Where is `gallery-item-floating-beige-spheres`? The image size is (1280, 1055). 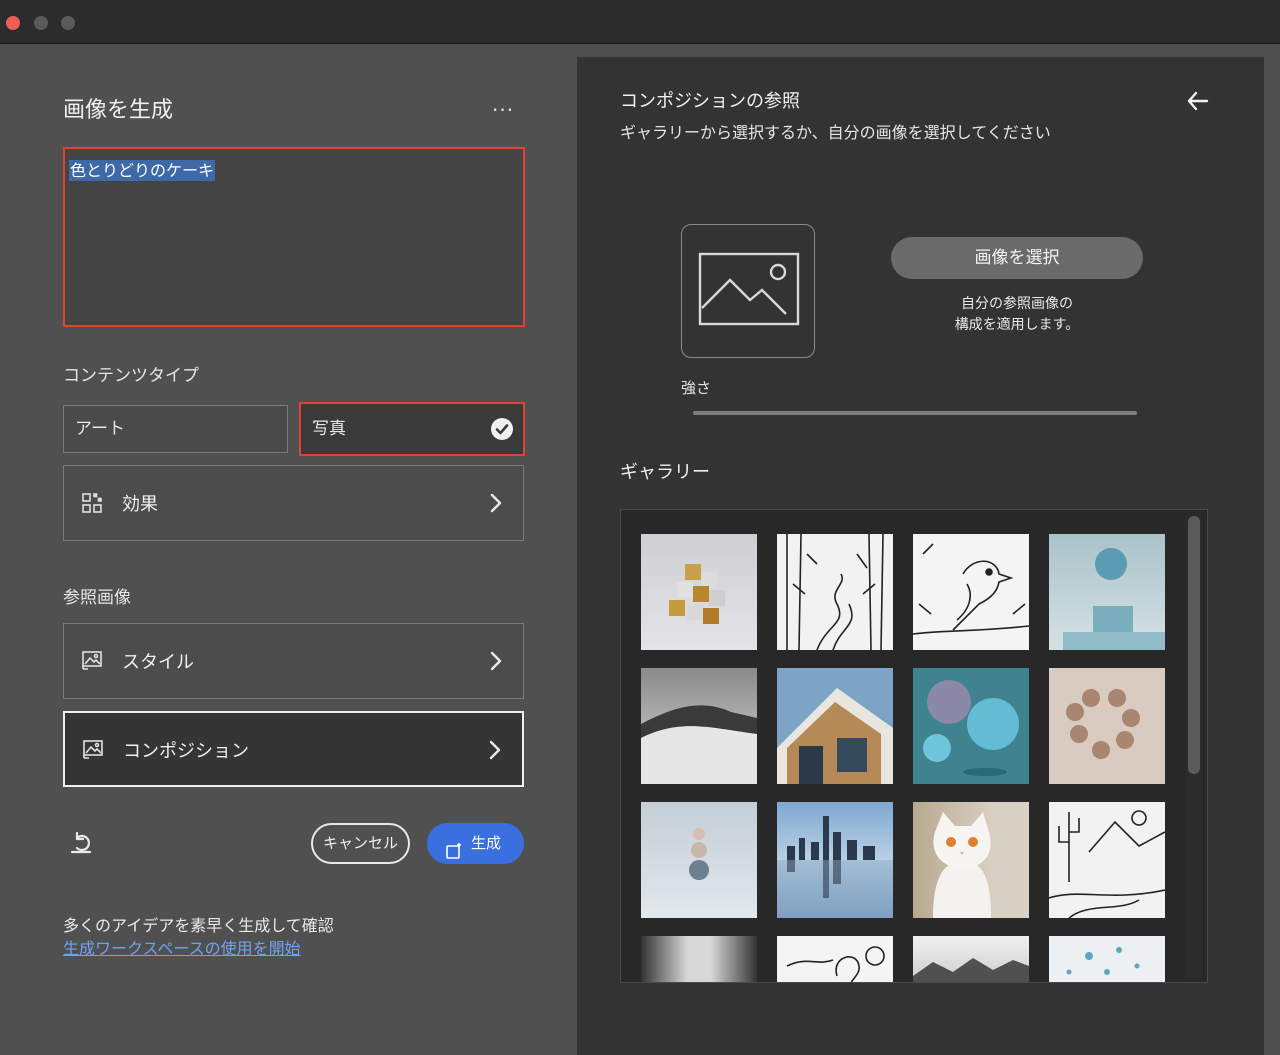 gallery-item-floating-beige-spheres is located at coordinates (1107, 726).